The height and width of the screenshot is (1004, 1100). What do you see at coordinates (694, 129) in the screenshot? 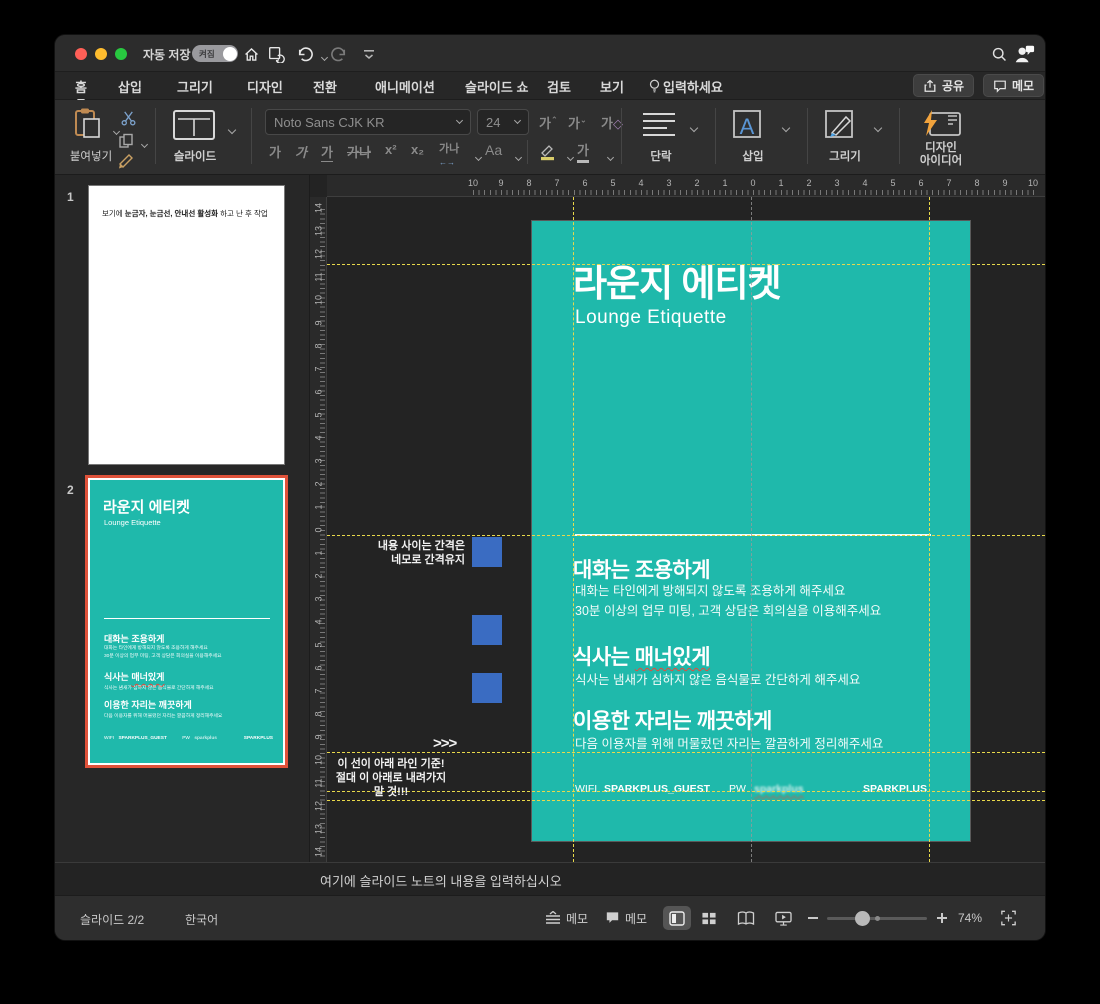
I see `paragraph-chevron-icon` at bounding box center [694, 129].